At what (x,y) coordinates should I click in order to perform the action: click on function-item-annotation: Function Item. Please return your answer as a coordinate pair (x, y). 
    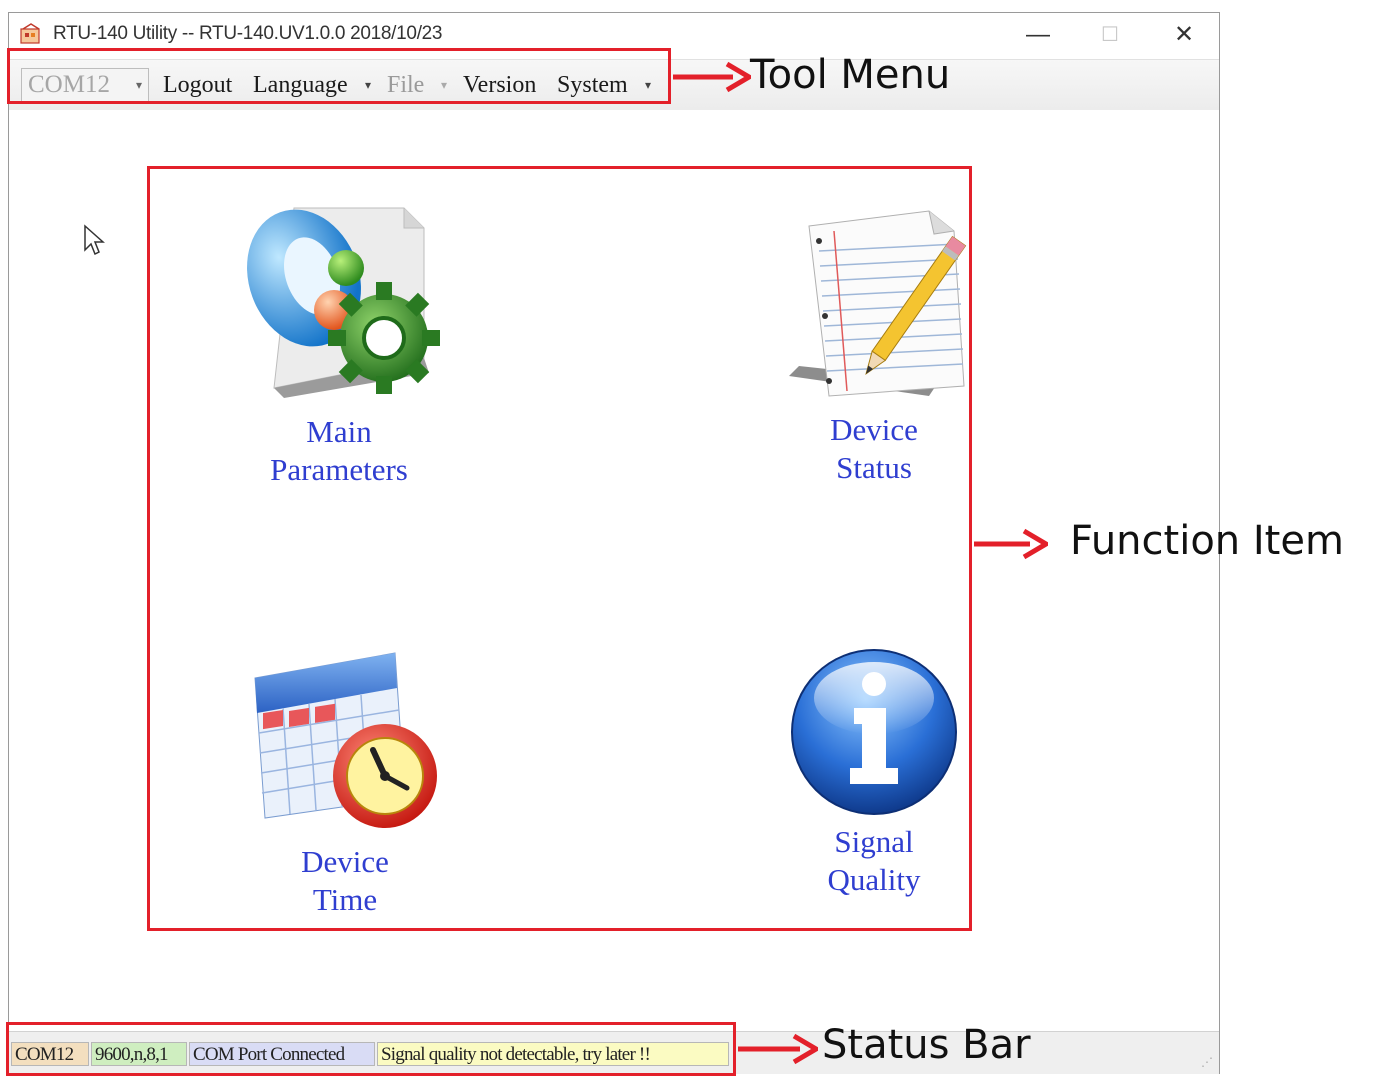
    Looking at the image, I should click on (1207, 541).